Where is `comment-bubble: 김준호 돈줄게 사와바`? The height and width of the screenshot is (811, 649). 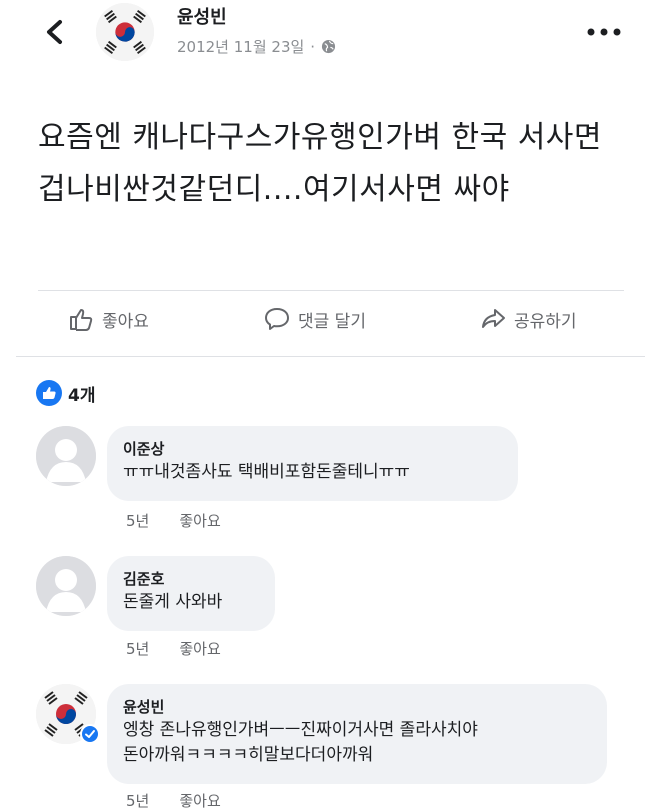 comment-bubble: 김준호 돈줄게 사와바 is located at coordinates (191, 593).